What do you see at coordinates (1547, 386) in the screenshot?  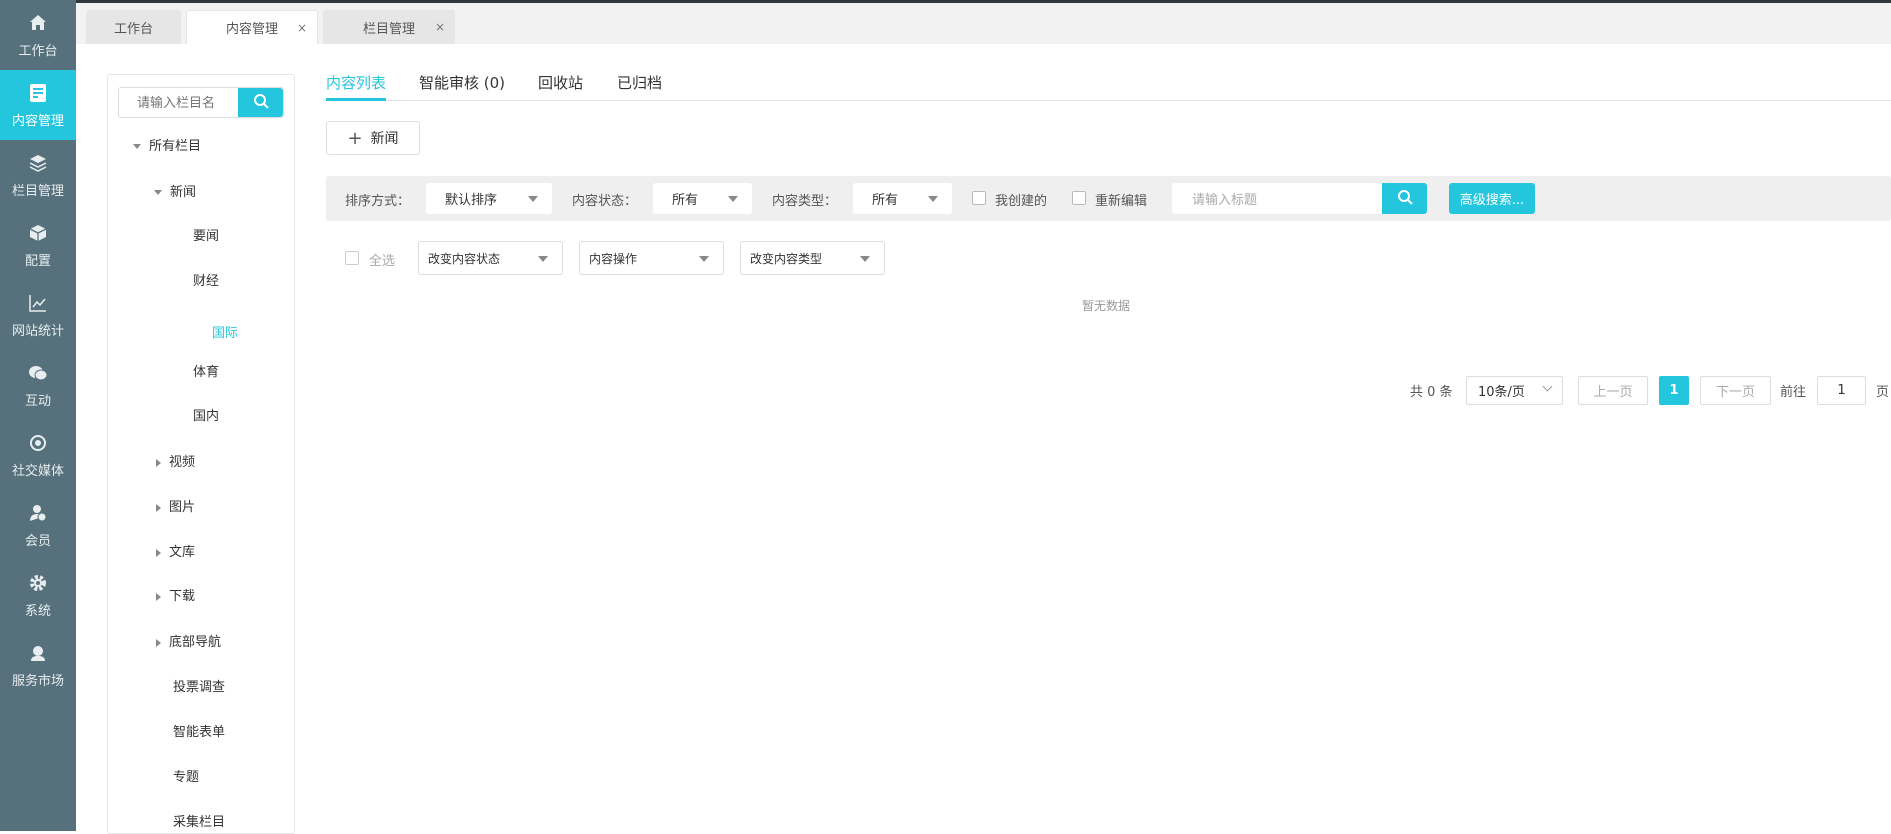 I see `chevron-down-icon` at bounding box center [1547, 386].